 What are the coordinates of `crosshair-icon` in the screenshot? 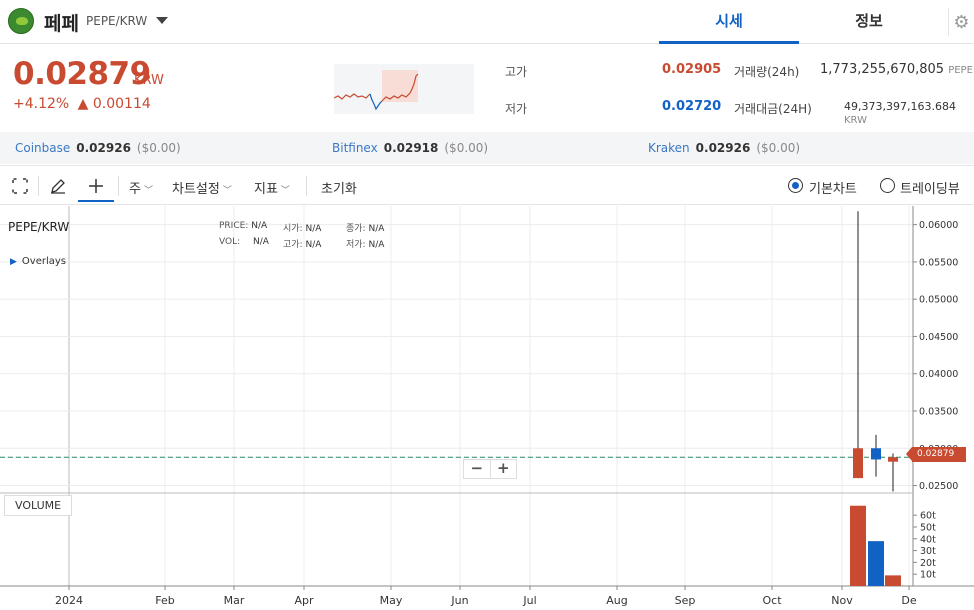 It's located at (96, 187).